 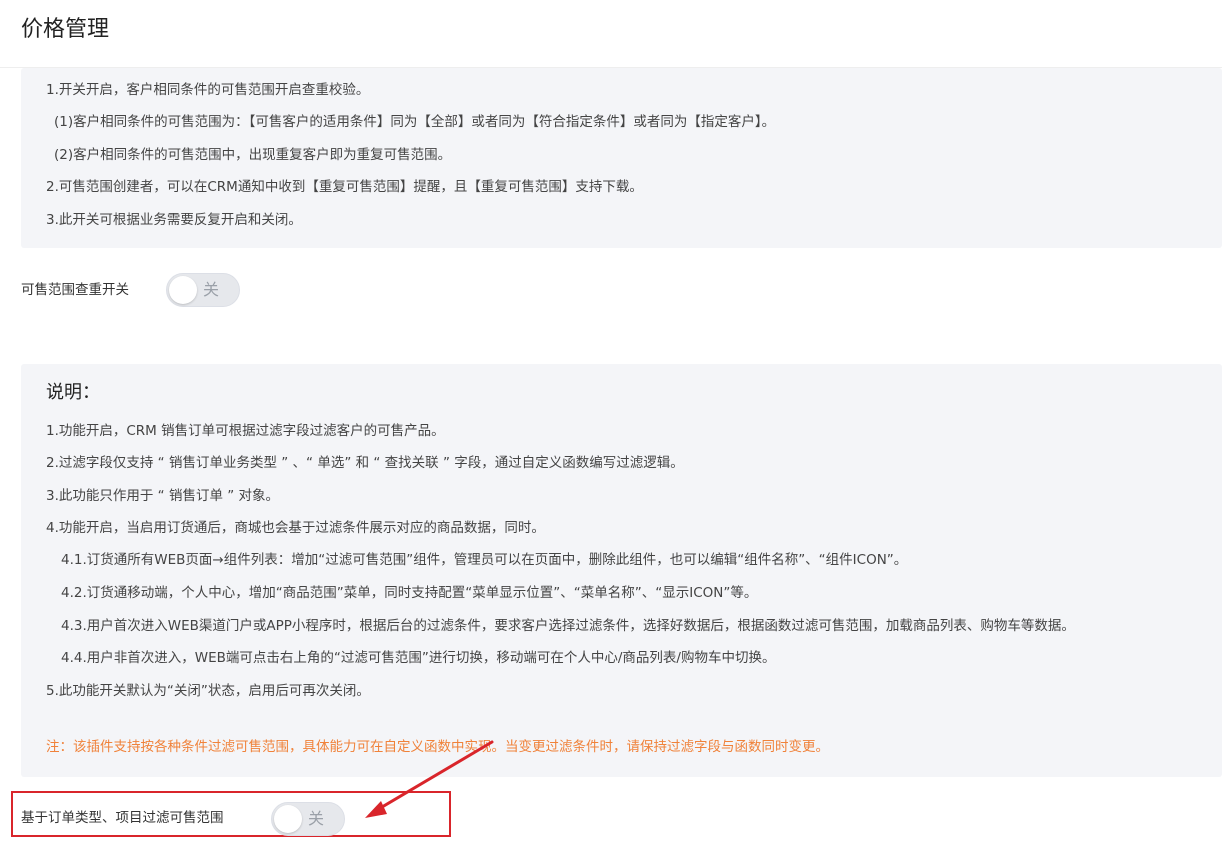 What do you see at coordinates (429, 779) in the screenshot?
I see `annotation-arrow-icon` at bounding box center [429, 779].